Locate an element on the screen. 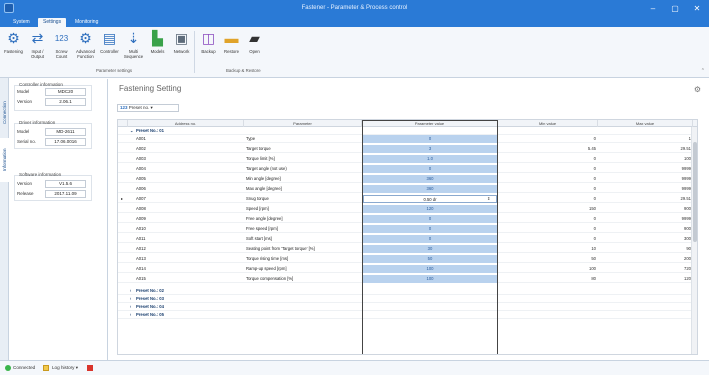  backup-icon: ◫ is located at coordinates (208, 38).